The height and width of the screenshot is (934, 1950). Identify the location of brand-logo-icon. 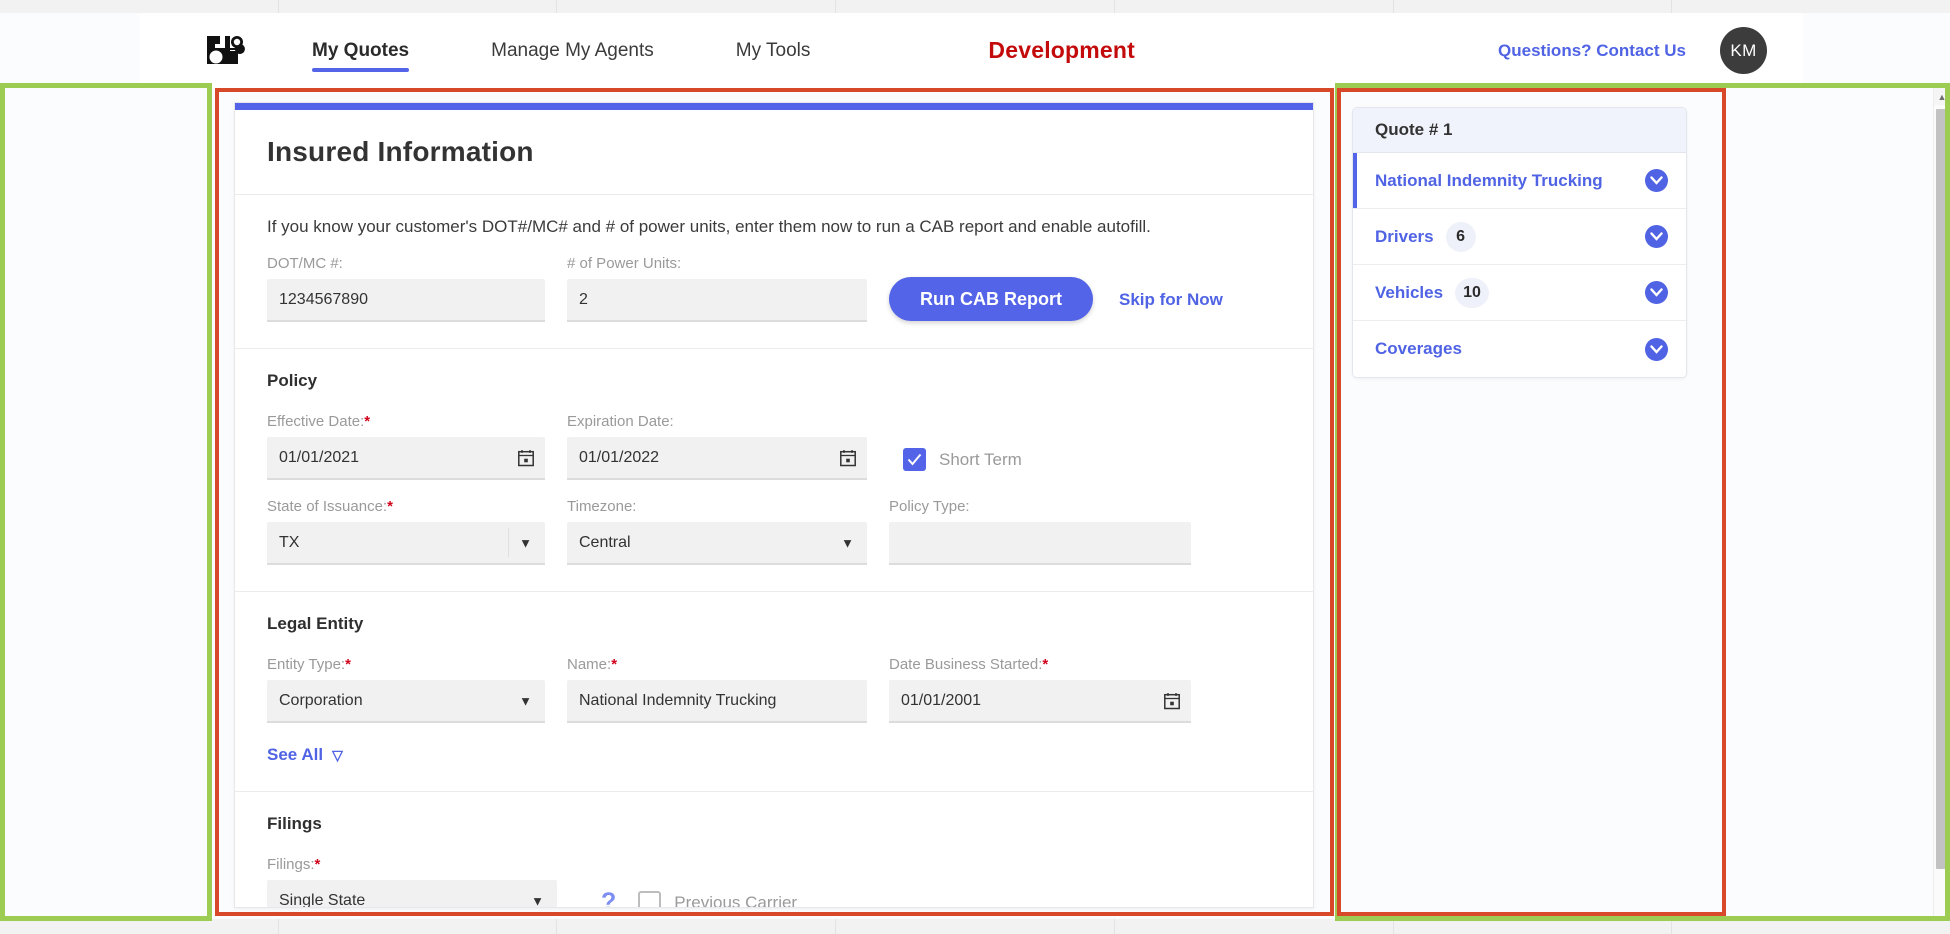
(225, 51).